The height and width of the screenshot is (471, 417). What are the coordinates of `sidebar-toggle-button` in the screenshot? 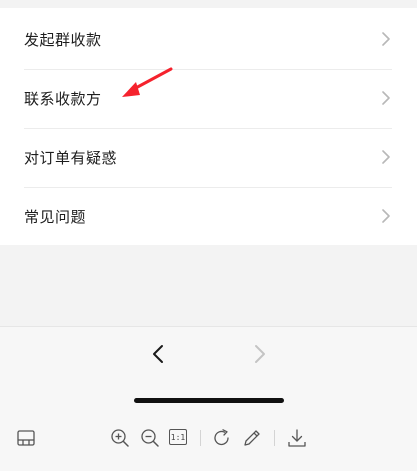 It's located at (26, 438).